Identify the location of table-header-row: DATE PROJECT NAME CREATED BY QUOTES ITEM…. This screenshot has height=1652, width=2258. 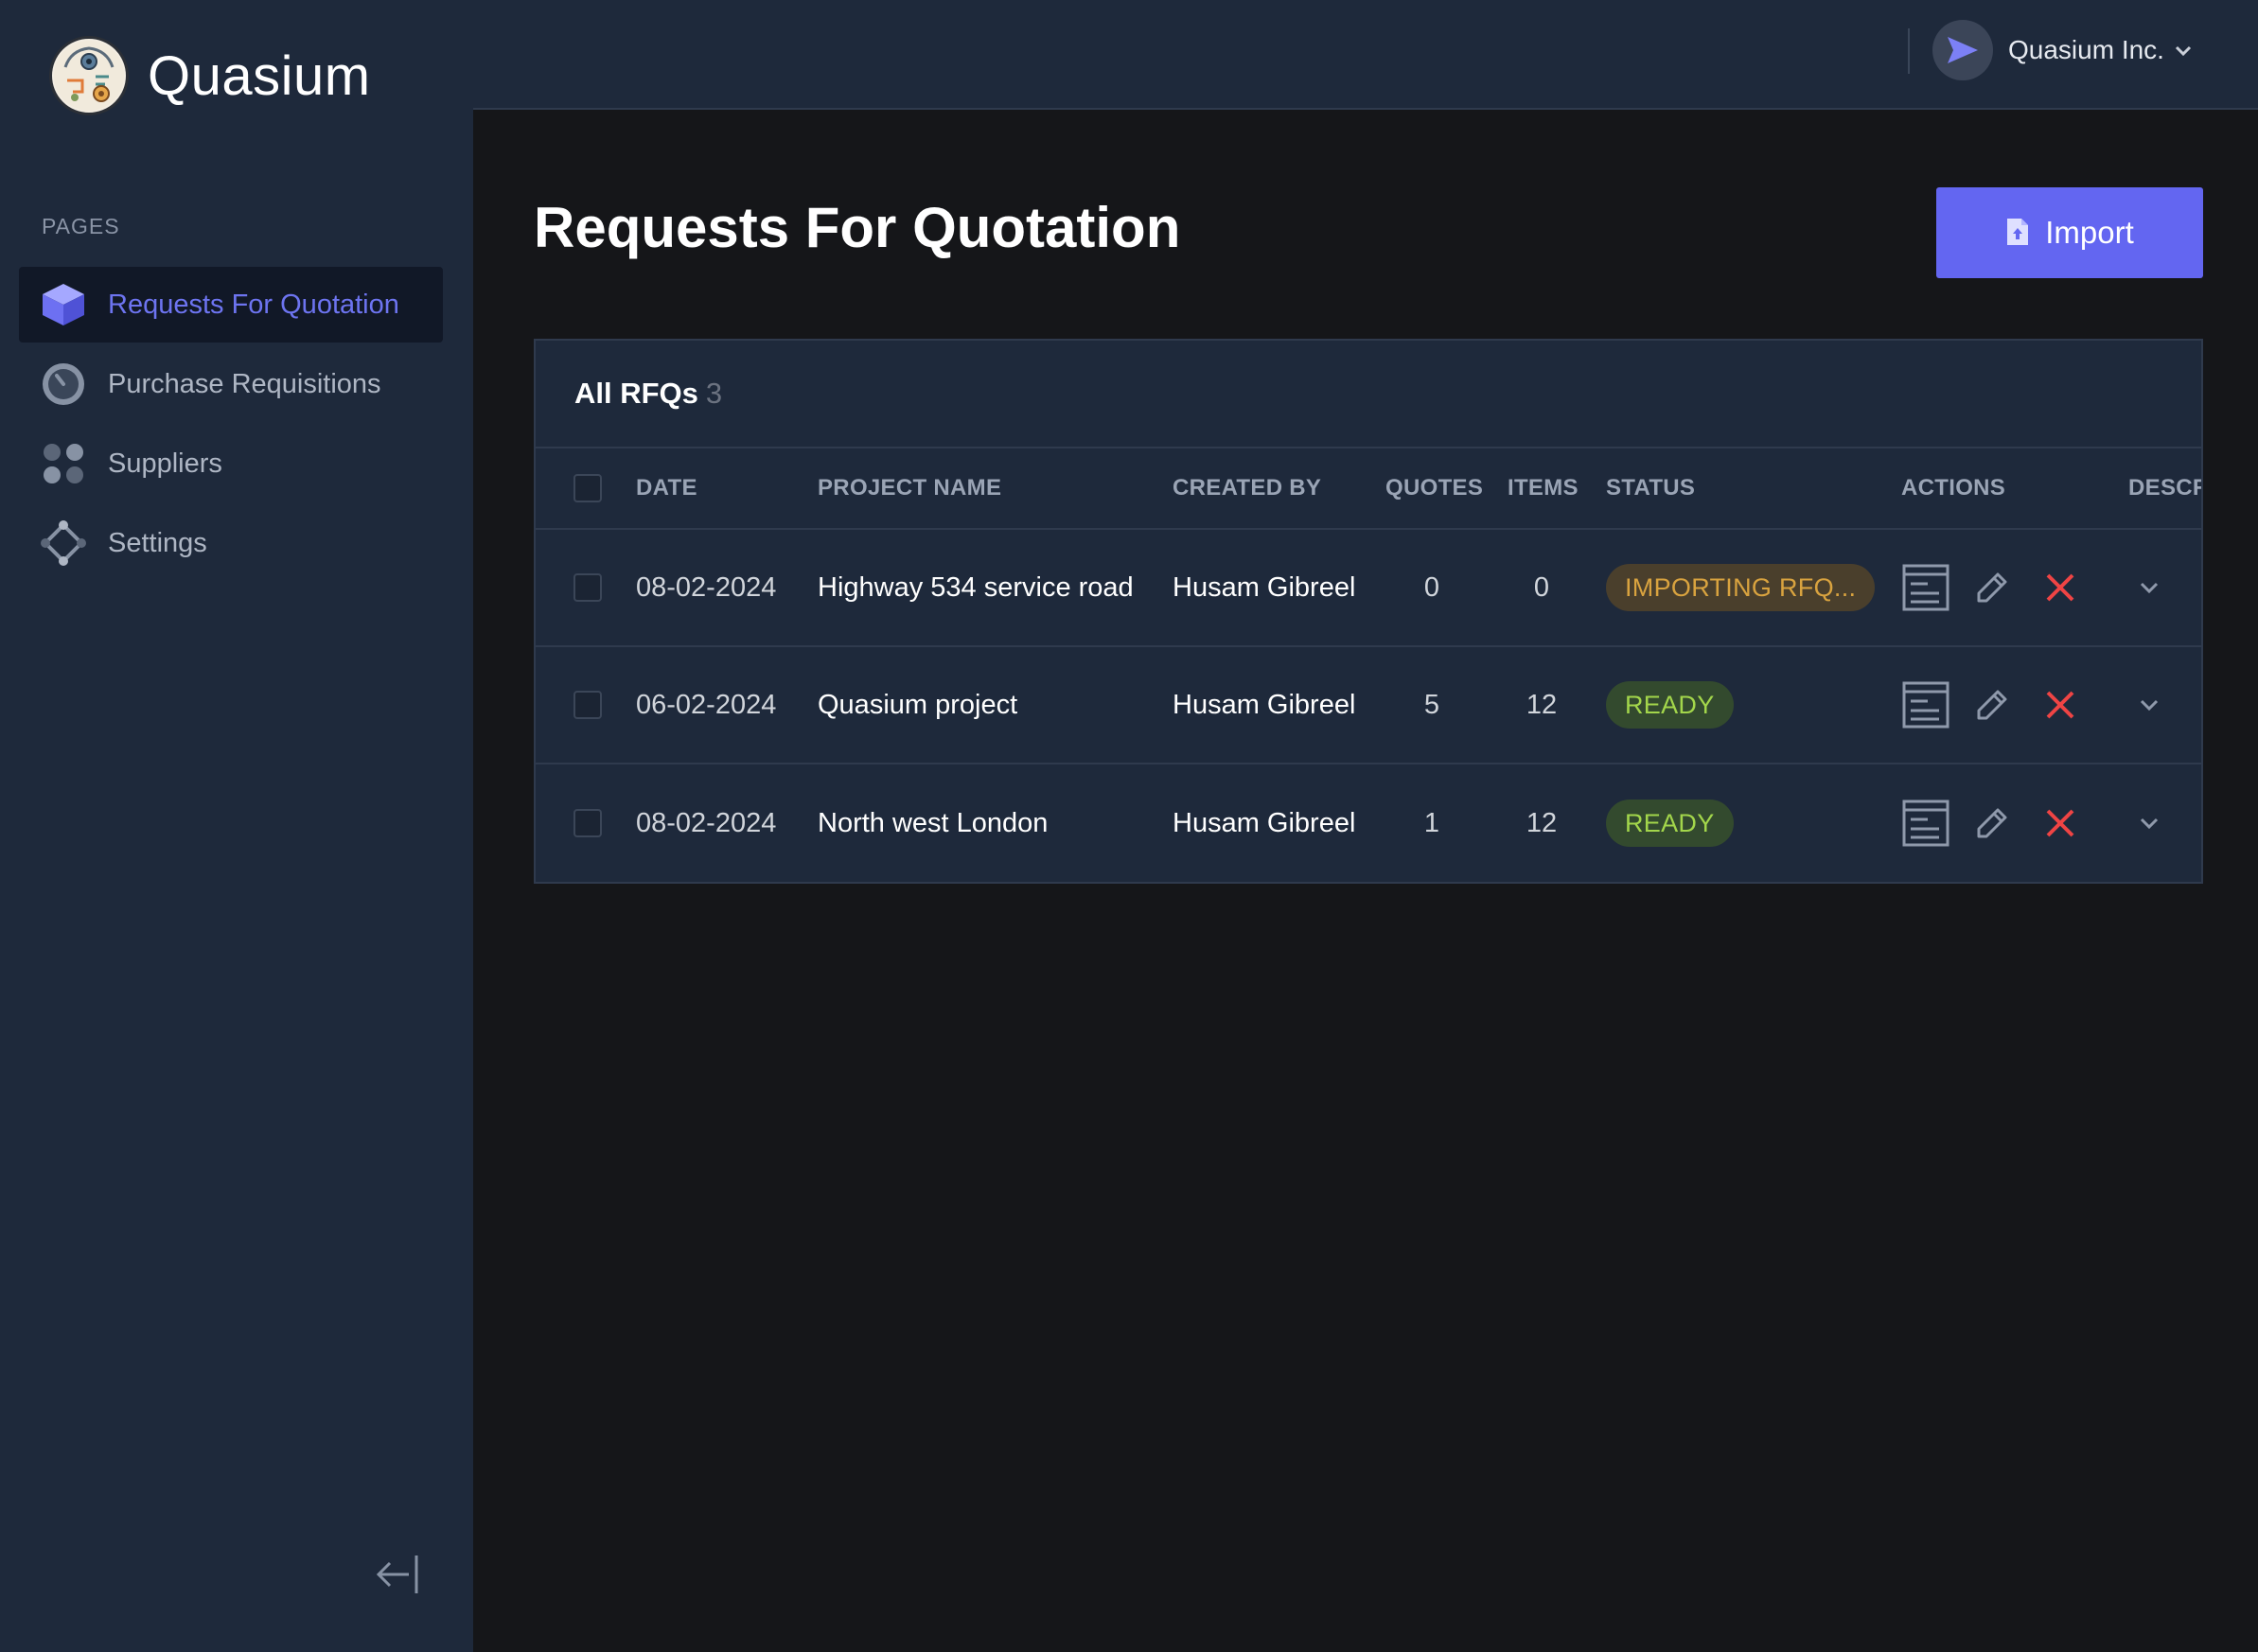
(1369, 489).